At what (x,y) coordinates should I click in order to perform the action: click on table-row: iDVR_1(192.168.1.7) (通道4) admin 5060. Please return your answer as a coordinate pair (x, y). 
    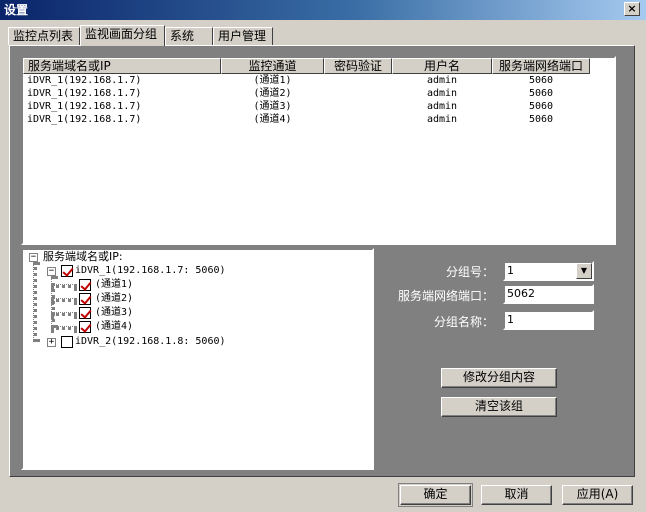
    Looking at the image, I should click on (318, 119).